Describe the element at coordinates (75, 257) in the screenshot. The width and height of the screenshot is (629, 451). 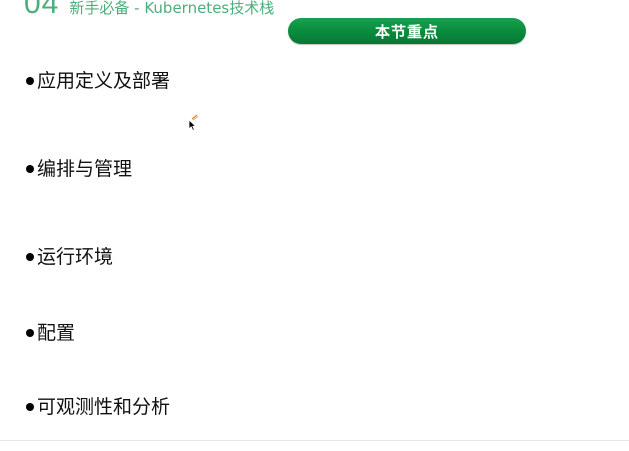
I see `list-item-text: 运行环境` at that location.